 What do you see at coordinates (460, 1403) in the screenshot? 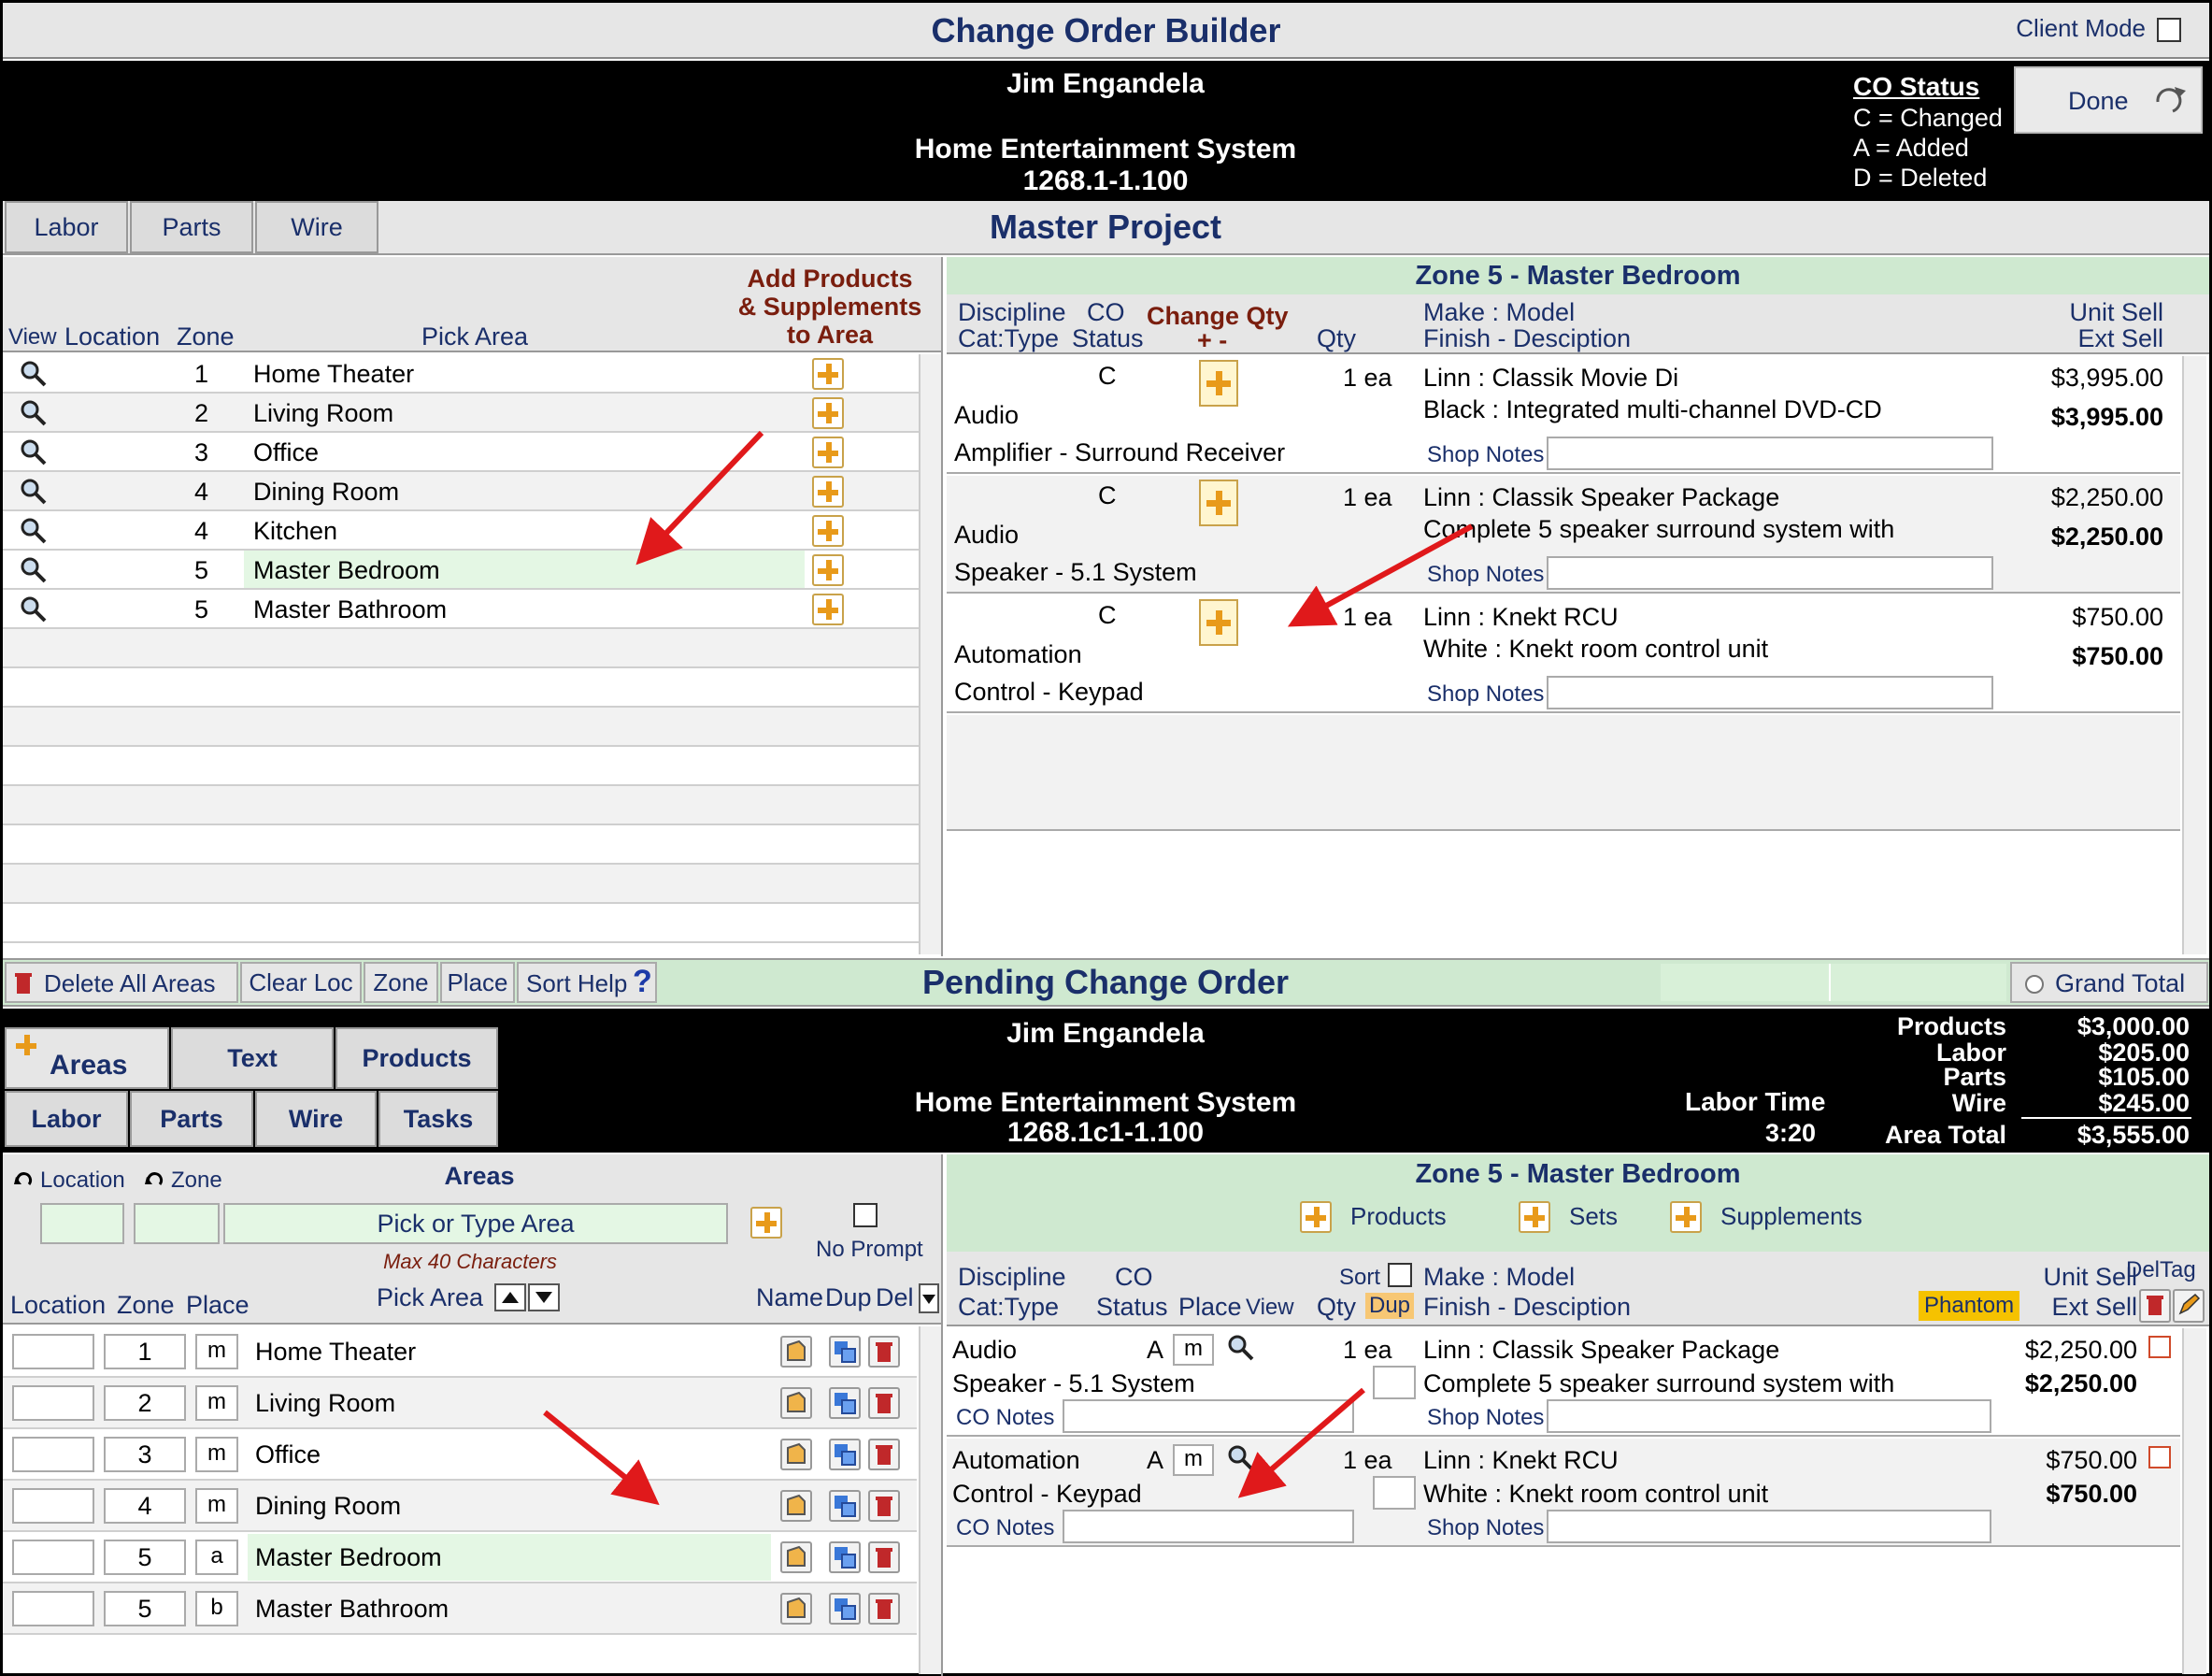
I see `editable-area-row: 2 m Living Room` at bounding box center [460, 1403].